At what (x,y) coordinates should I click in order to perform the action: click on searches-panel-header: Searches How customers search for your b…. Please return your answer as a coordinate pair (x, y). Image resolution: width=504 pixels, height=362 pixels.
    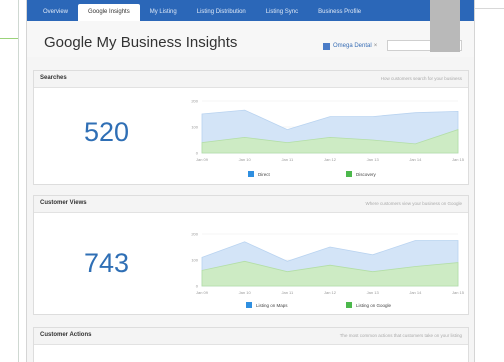
    Looking at the image, I should click on (251, 79).